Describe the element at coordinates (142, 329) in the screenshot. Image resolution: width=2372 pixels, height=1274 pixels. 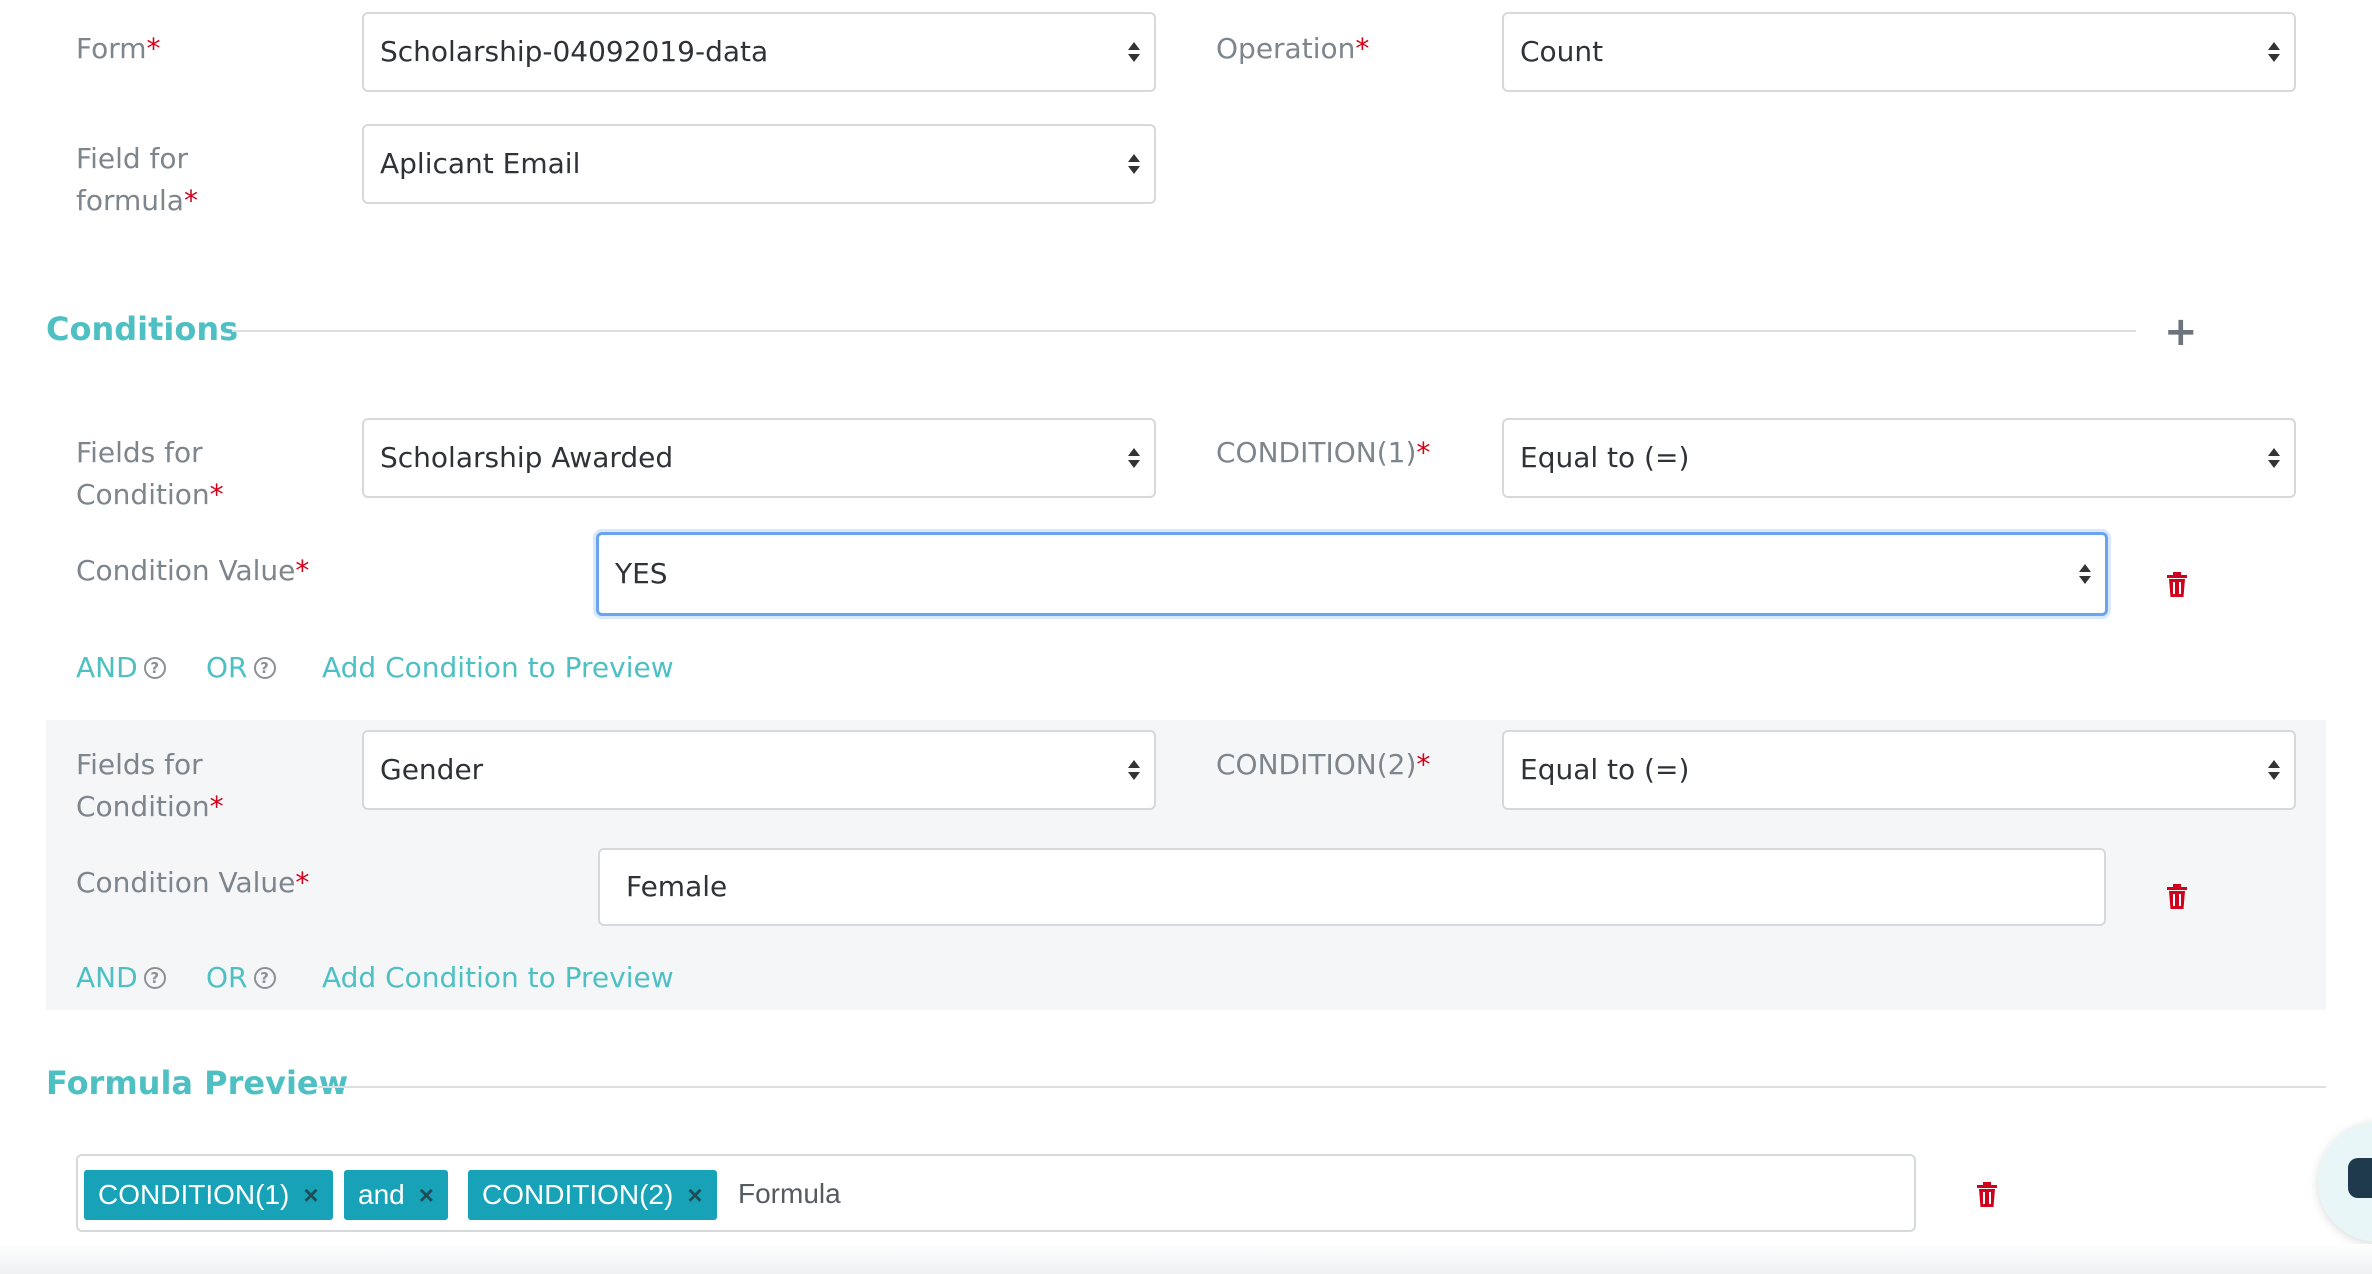
I see `conditions-title: Conditions` at that location.